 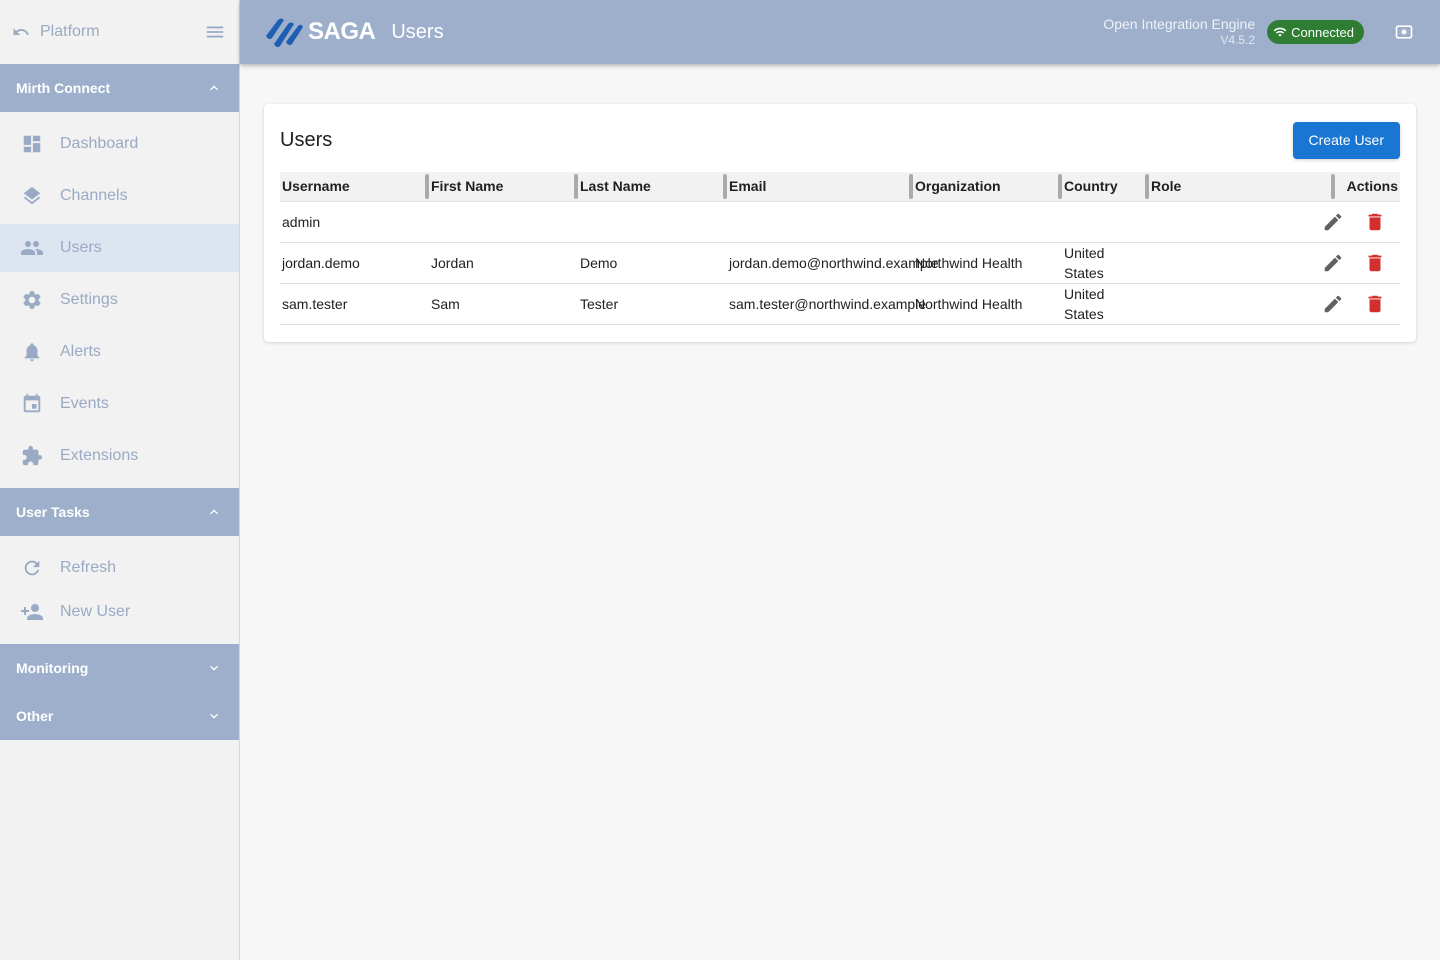 What do you see at coordinates (119, 248) in the screenshot?
I see `sidebar-item-users: Users` at bounding box center [119, 248].